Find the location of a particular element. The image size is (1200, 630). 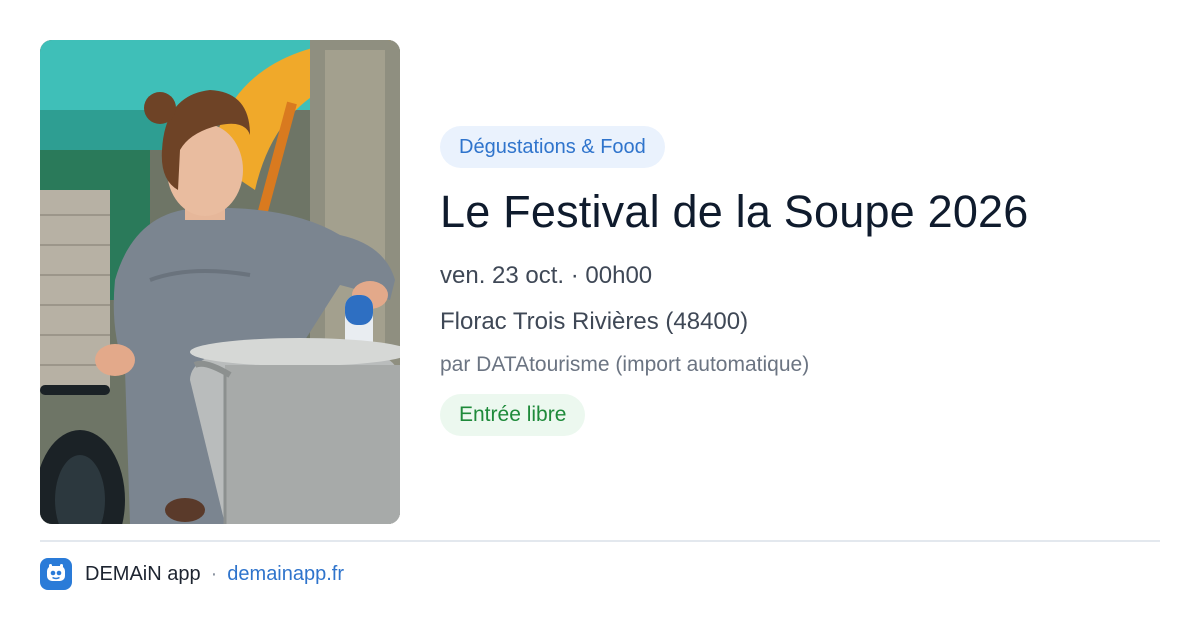

category-badge: Dégustations & Food is located at coordinates (552, 147).